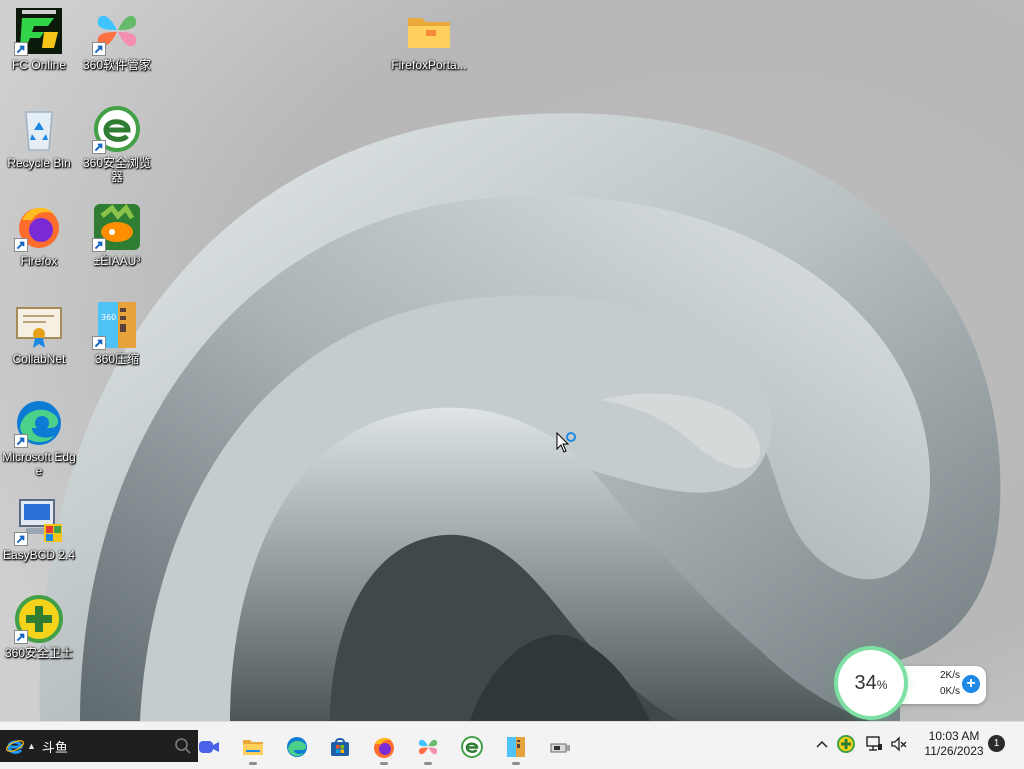  Describe the element at coordinates (429, 33) in the screenshot. I see `folder-icon` at that location.